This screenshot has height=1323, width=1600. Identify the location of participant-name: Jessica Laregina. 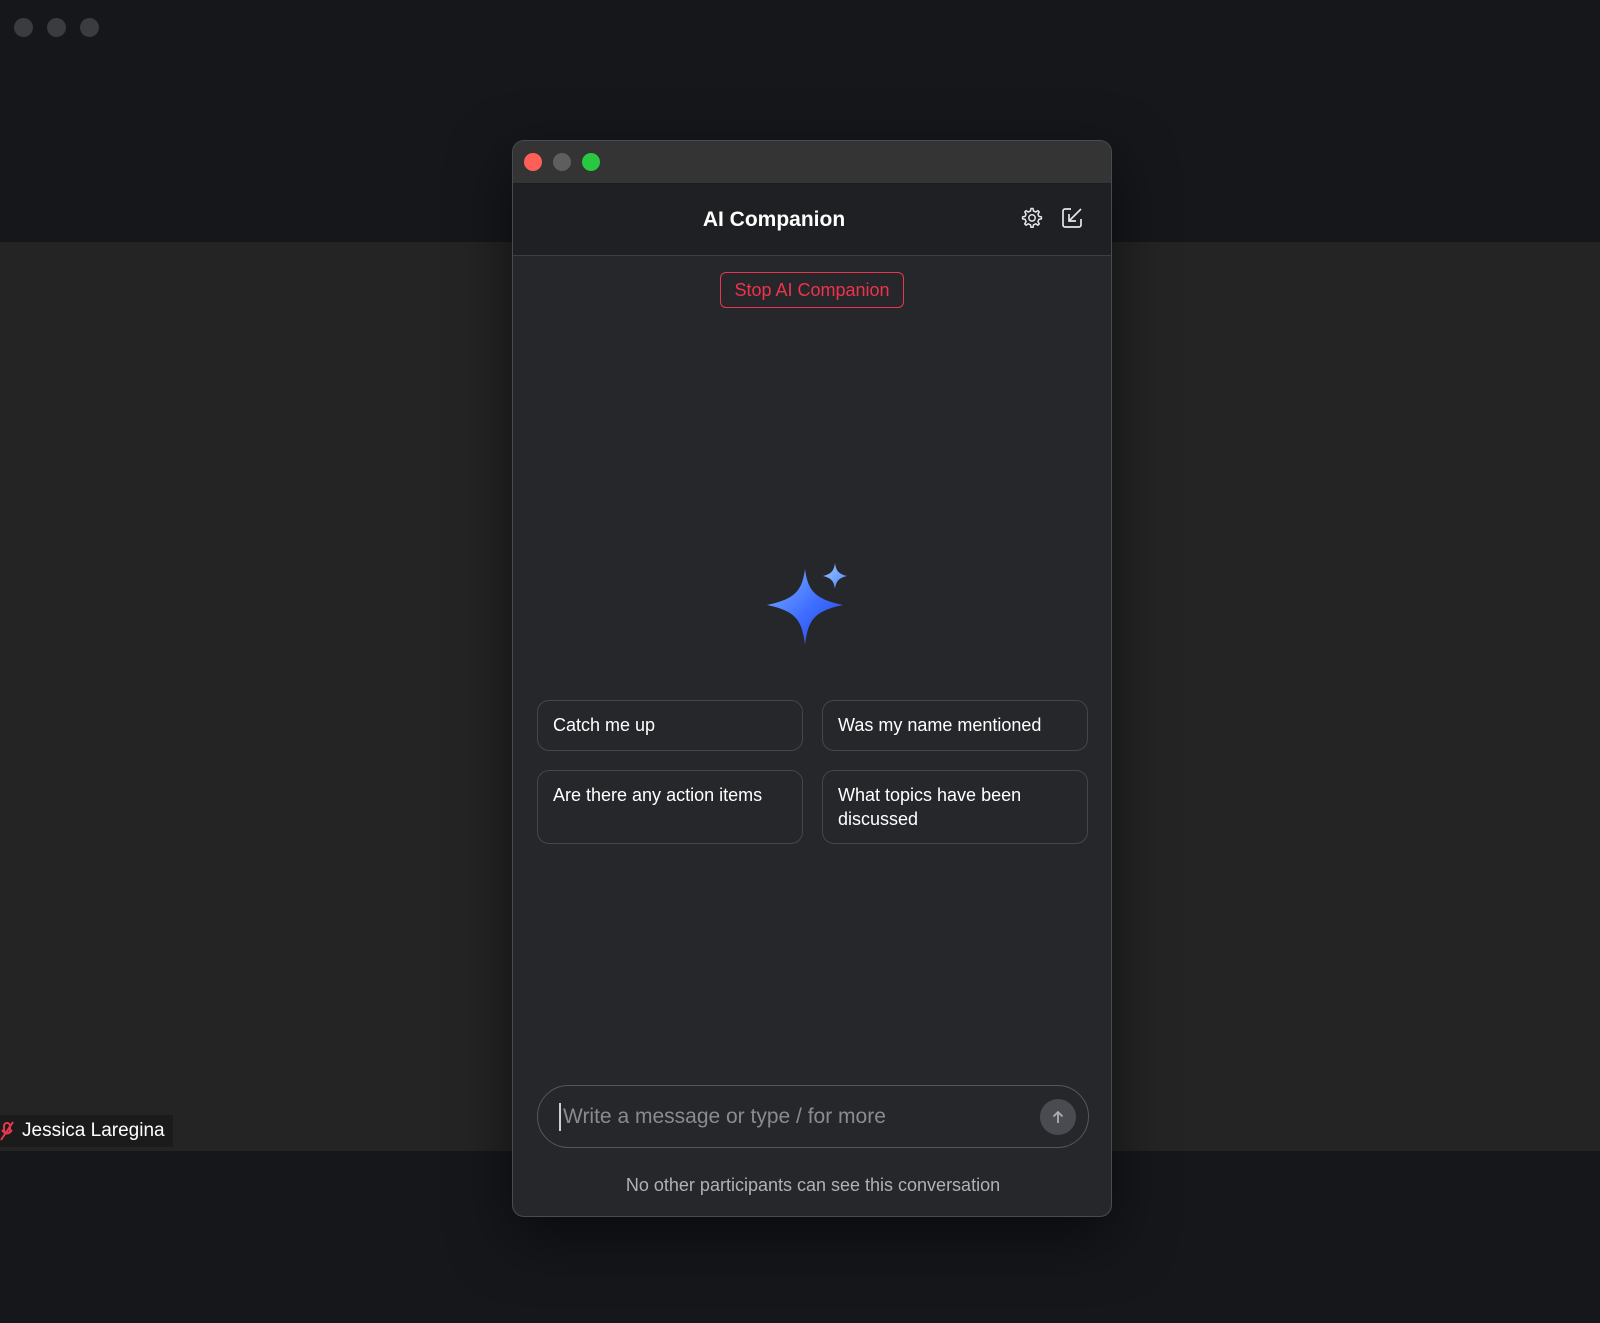
(93, 1130).